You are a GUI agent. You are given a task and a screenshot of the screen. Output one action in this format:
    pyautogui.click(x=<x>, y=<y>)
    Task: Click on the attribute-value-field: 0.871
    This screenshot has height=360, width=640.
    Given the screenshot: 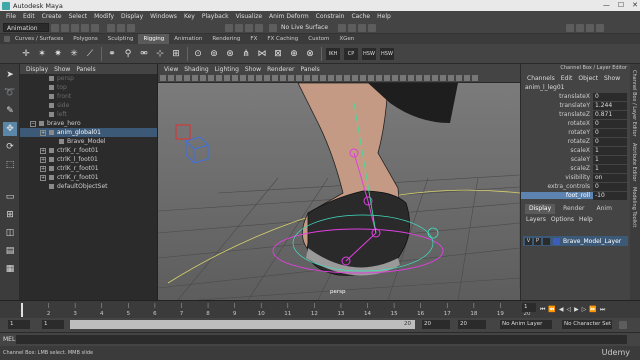 What is the action you would take?
    pyautogui.click(x=610, y=114)
    